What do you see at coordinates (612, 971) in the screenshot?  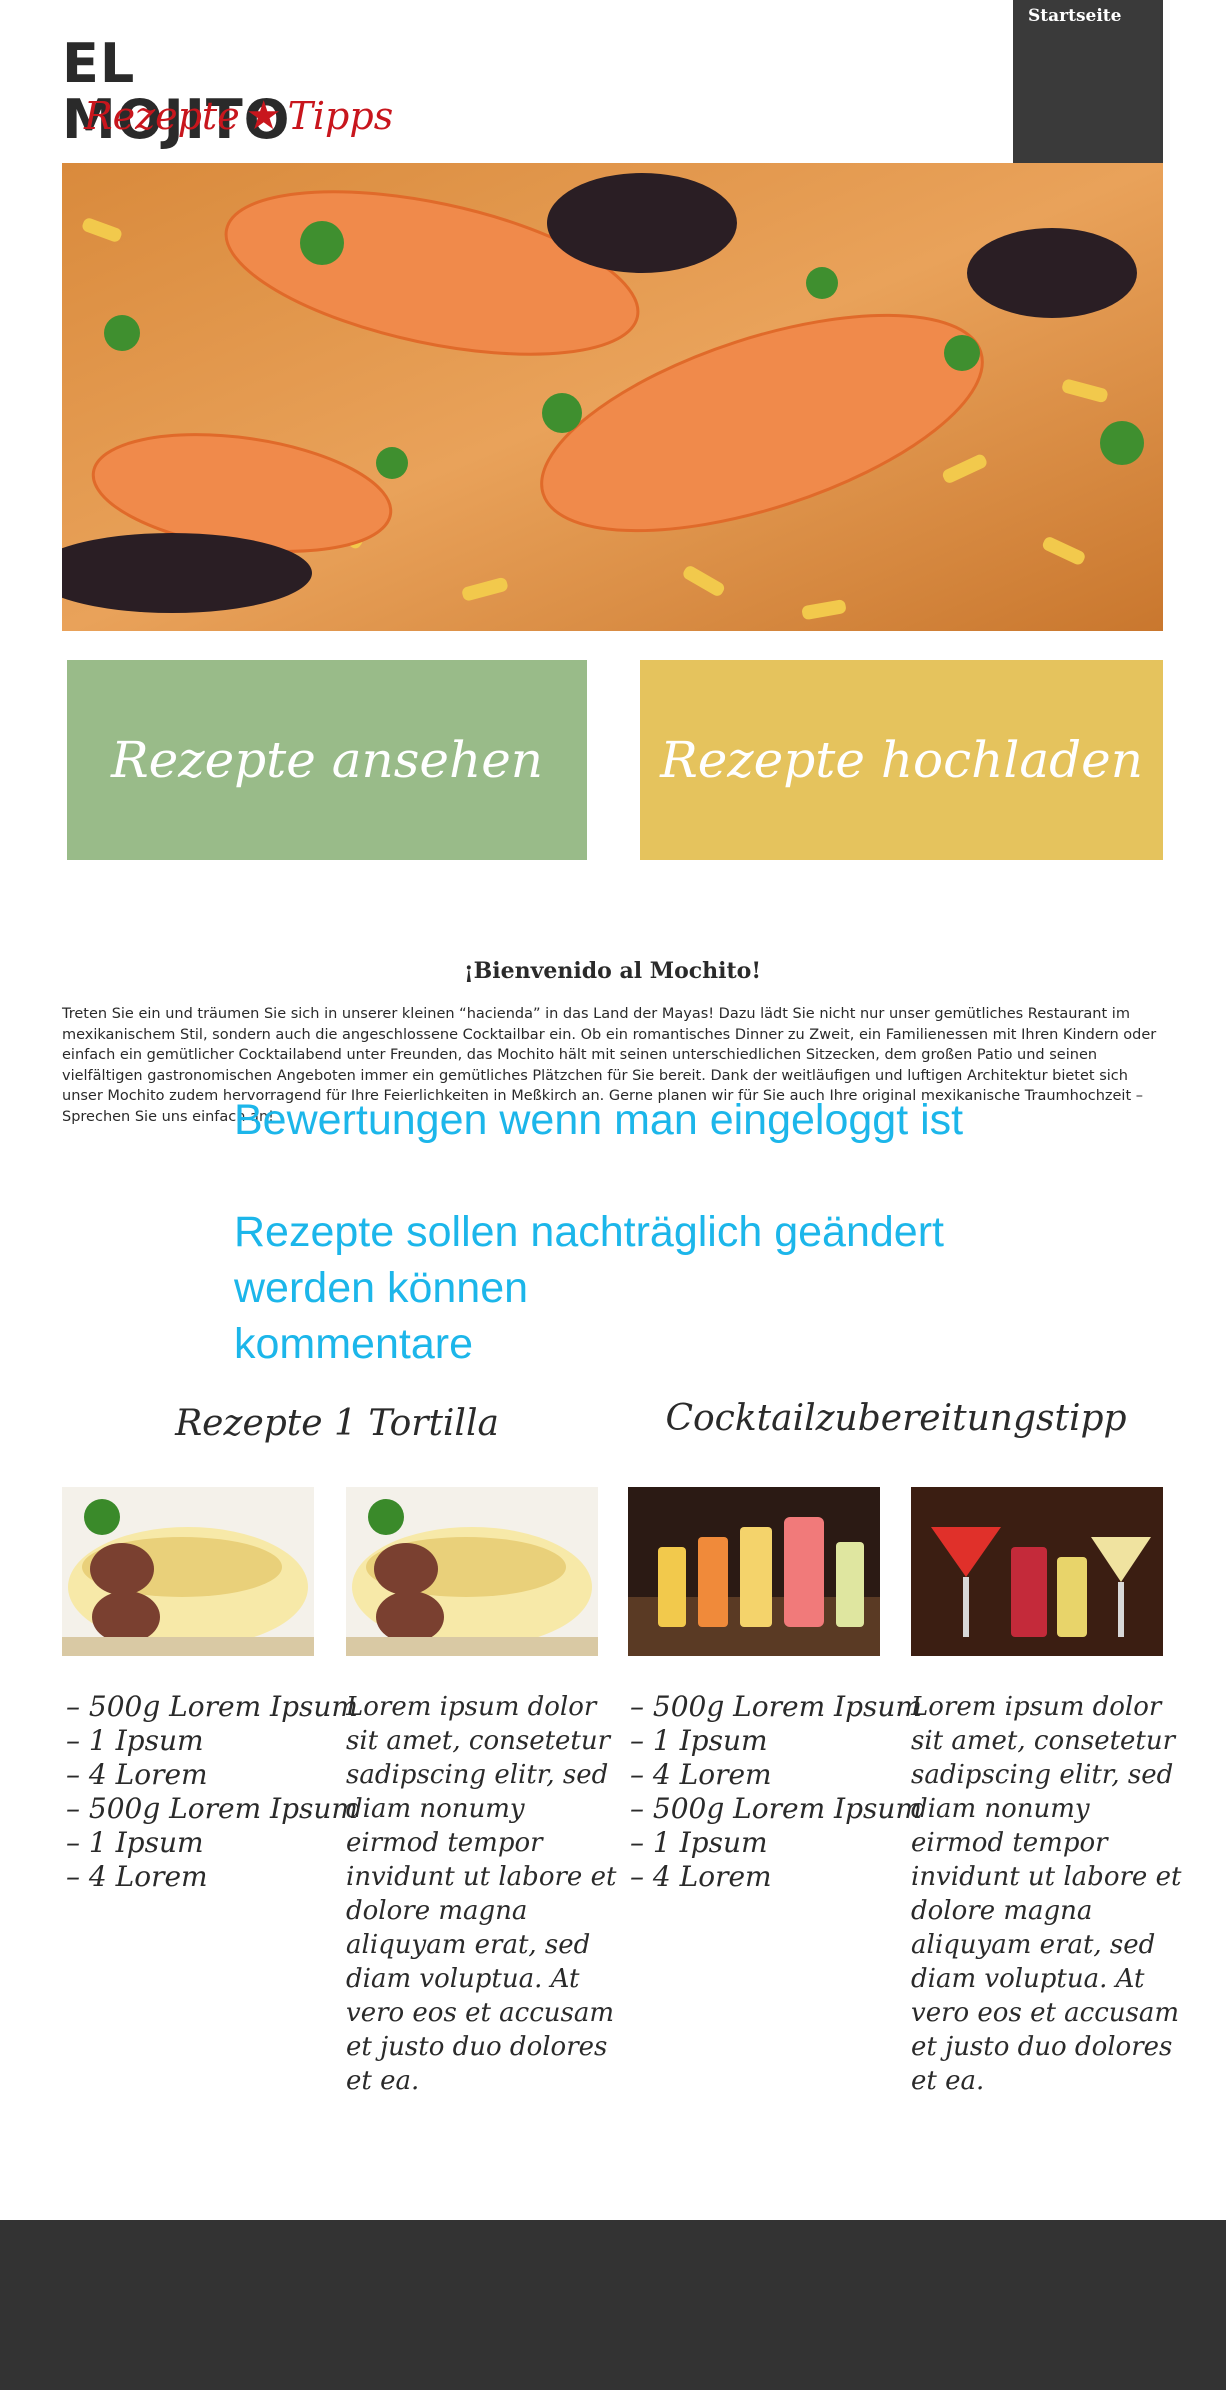 I see `welcome-title: ¡Bienvenido al Mochito!` at bounding box center [612, 971].